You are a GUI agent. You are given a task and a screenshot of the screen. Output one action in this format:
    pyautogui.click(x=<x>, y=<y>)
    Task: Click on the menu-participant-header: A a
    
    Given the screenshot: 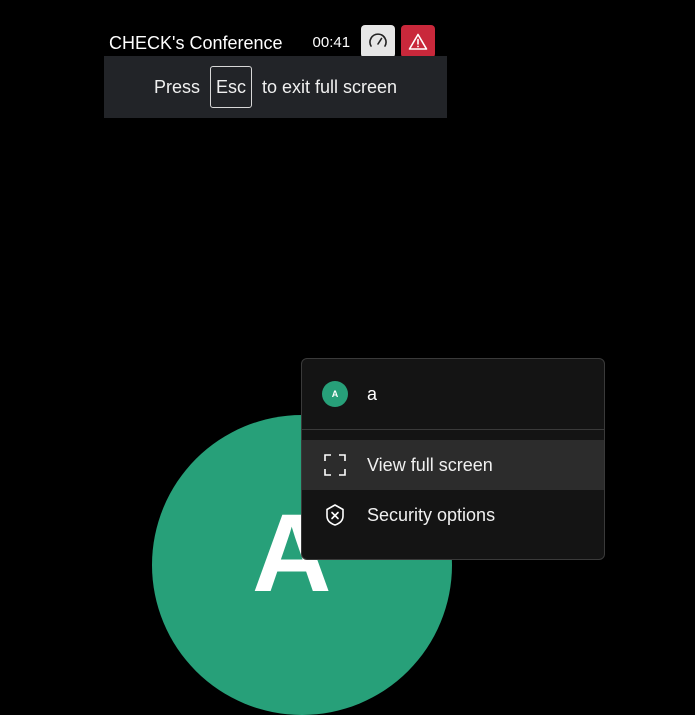 What is the action you would take?
    pyautogui.click(x=453, y=394)
    